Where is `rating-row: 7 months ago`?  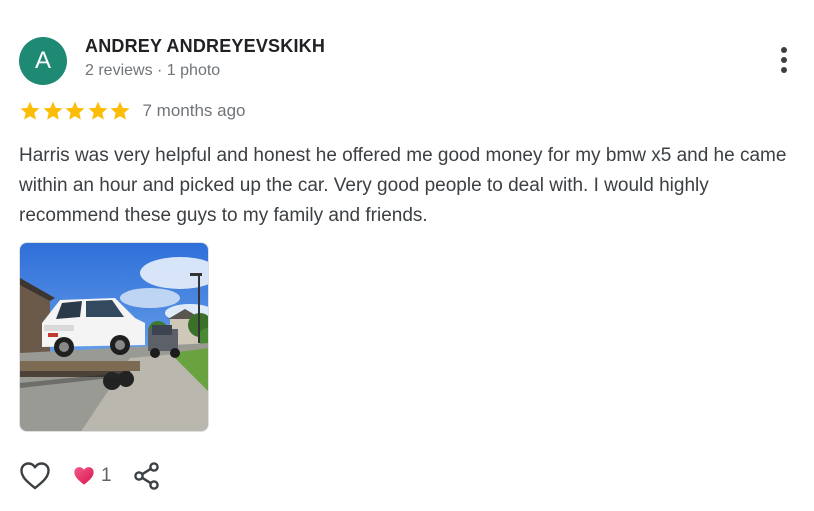 rating-row: 7 months ago is located at coordinates (132, 111).